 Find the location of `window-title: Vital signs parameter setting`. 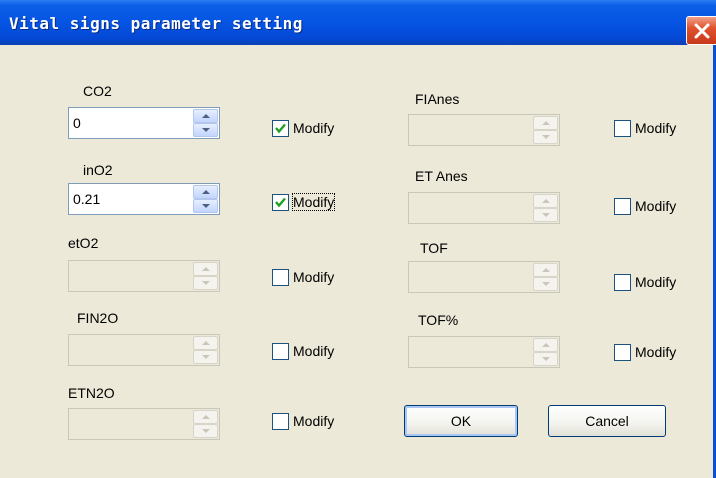

window-title: Vital signs parameter setting is located at coordinates (156, 23).